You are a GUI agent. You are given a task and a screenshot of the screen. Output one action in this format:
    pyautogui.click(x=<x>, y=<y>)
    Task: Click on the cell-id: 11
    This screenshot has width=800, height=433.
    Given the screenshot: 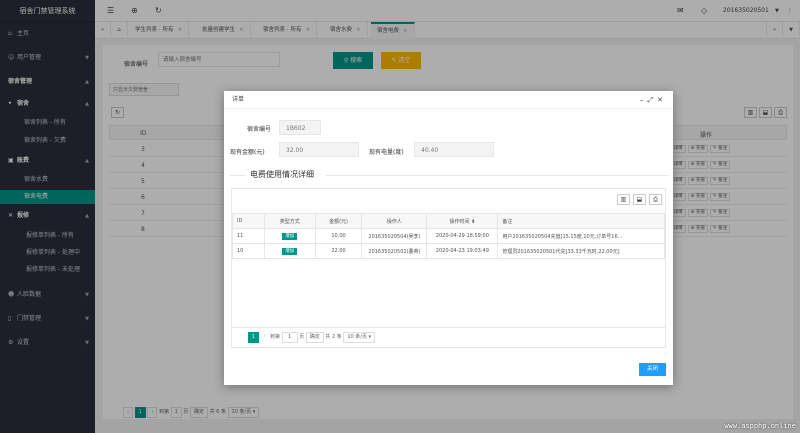 What is the action you would take?
    pyautogui.click(x=248, y=236)
    